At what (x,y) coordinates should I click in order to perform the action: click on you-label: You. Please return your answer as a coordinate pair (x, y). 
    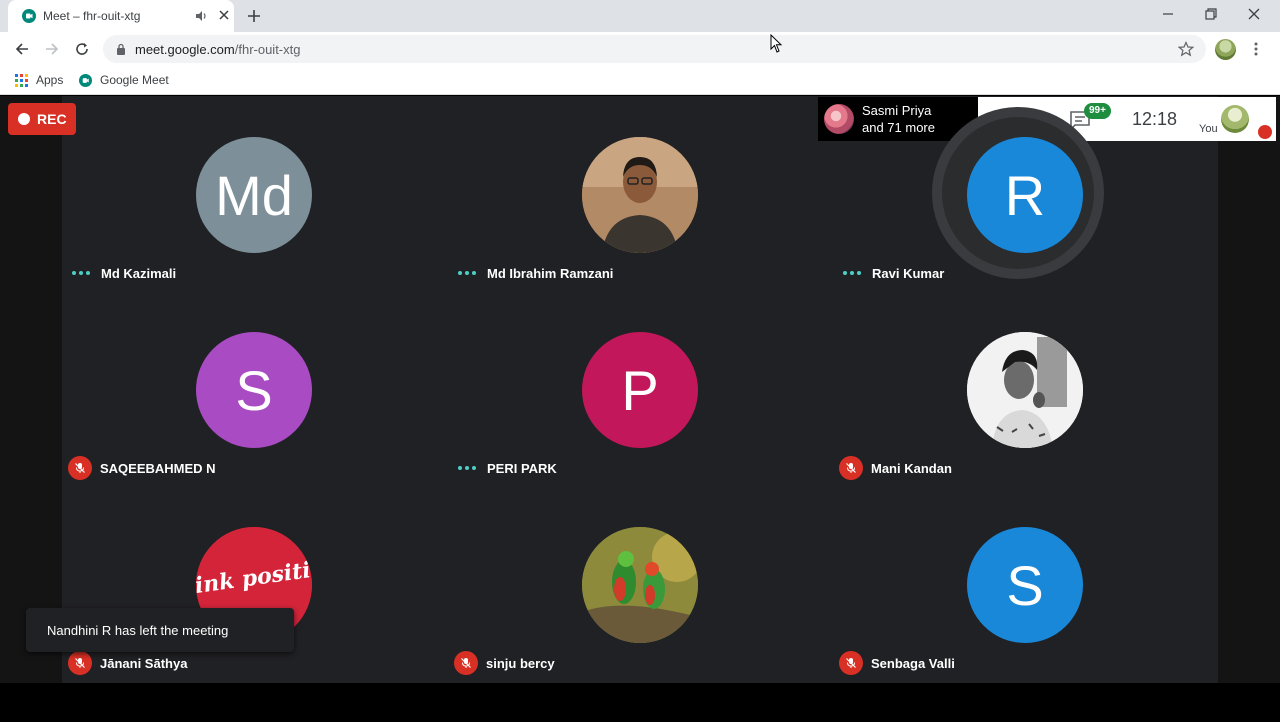
    Looking at the image, I should click on (1208, 129).